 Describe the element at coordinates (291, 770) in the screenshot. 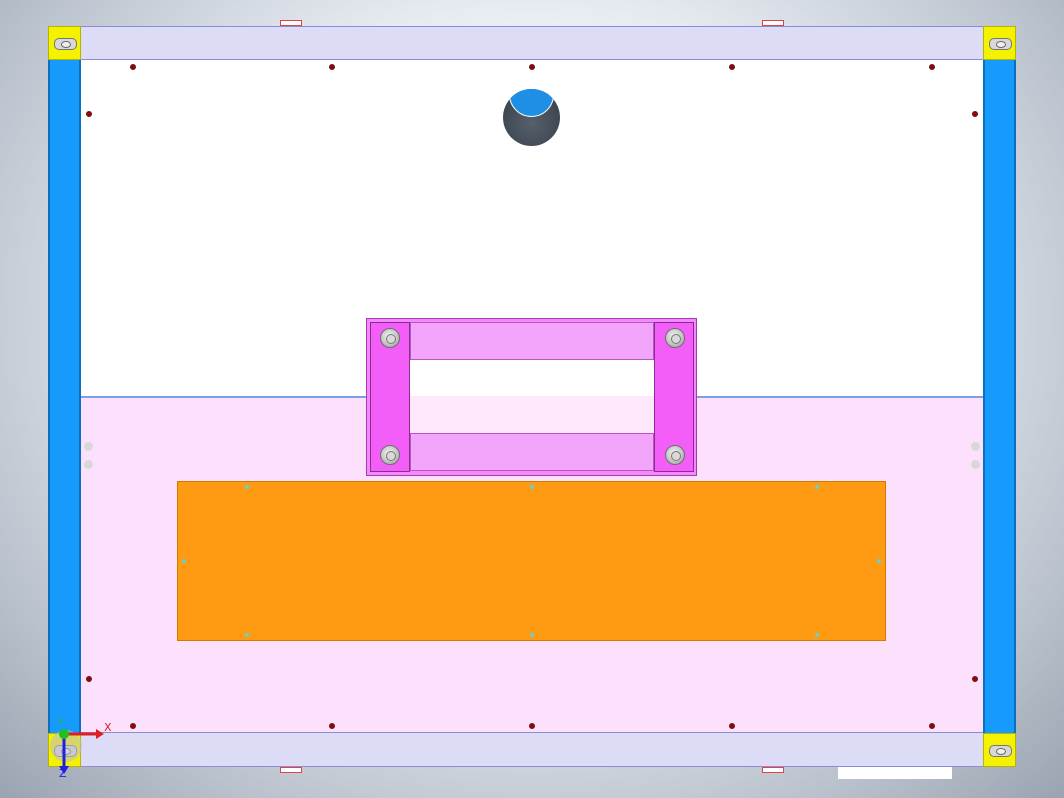

I see `bottom-tab-left` at that location.